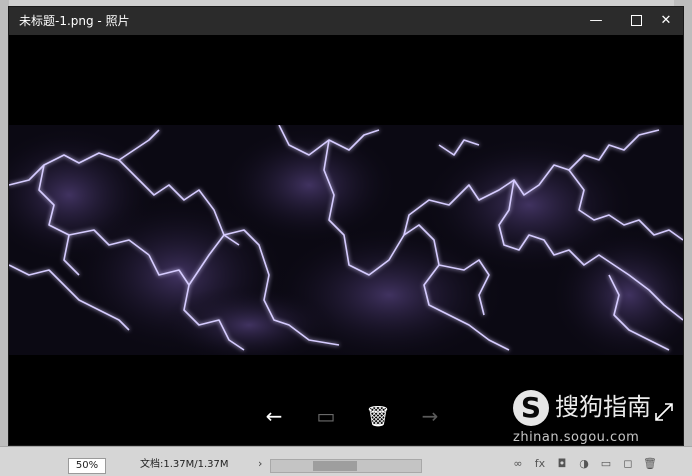  I want to click on delete-layer-icon: 🗑, so click(650, 464).